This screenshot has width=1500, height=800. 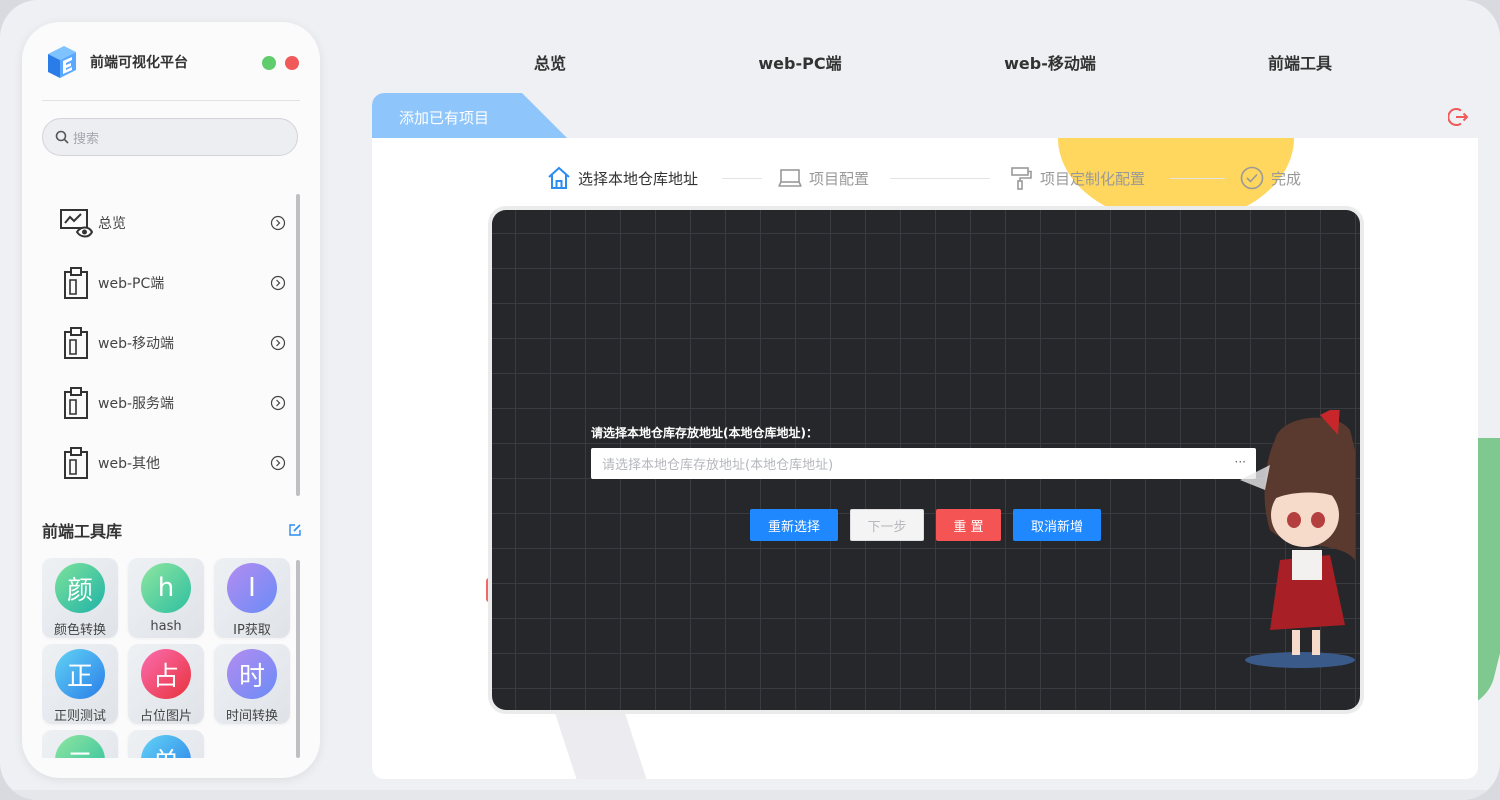 I want to click on sidebar-item-web-mobile: web-移动端, so click(x=167, y=343).